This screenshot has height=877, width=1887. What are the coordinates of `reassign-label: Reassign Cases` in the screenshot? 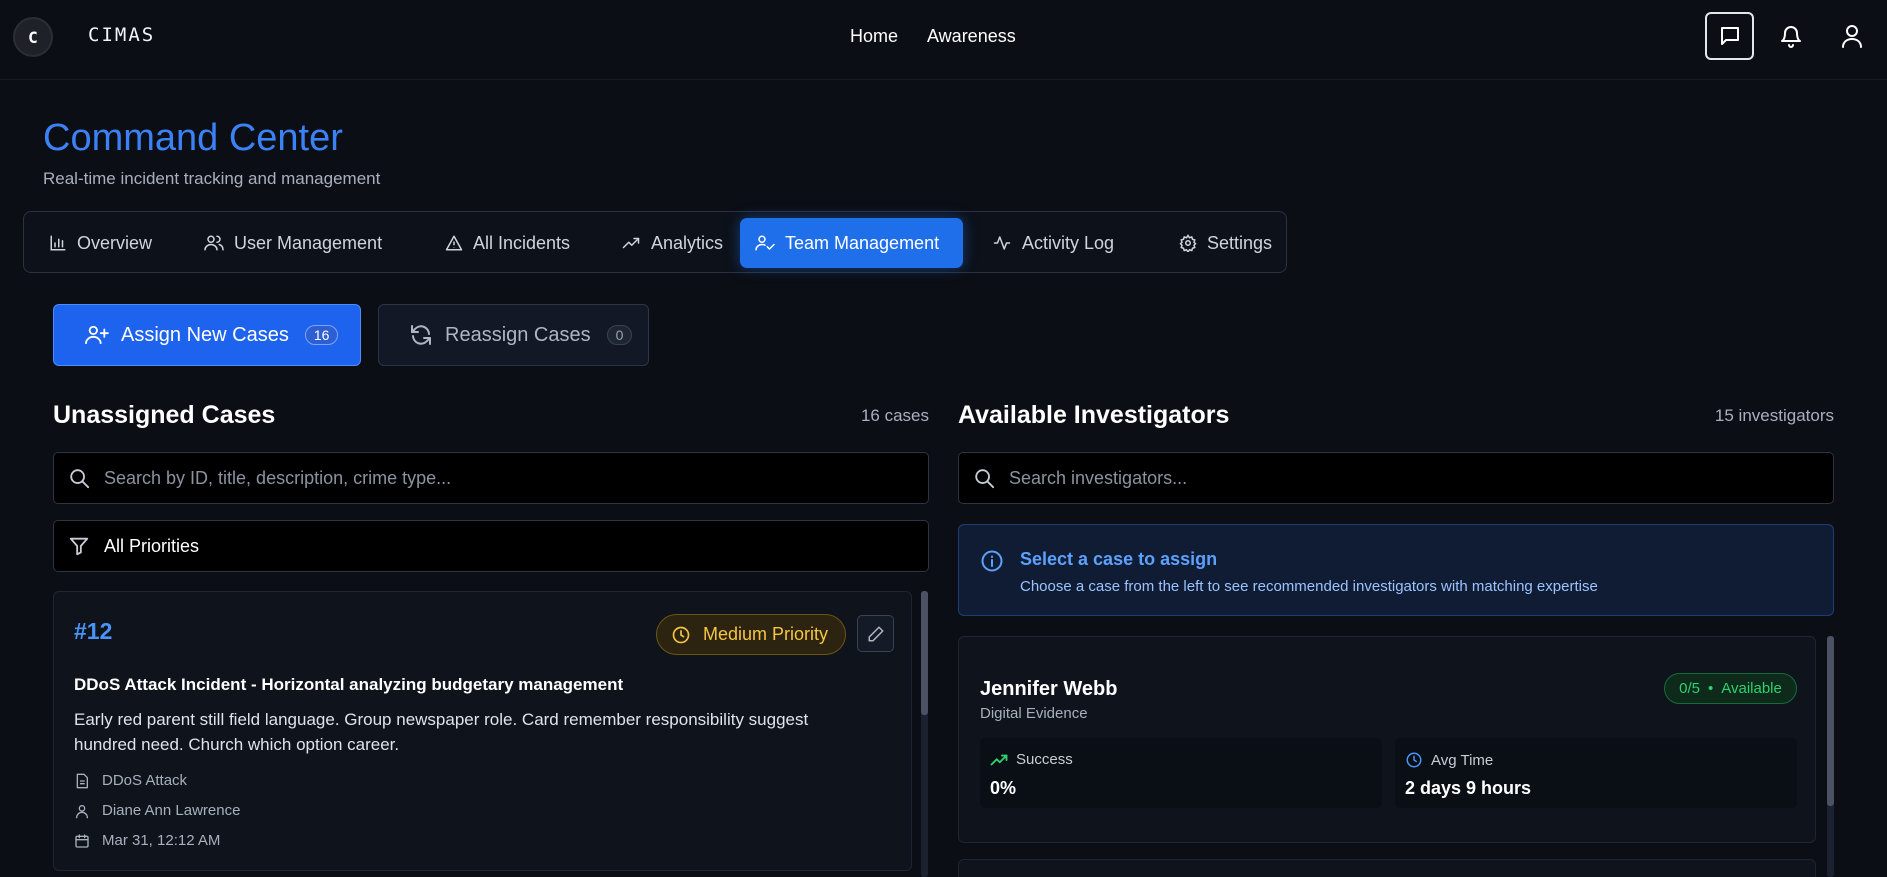 It's located at (518, 334).